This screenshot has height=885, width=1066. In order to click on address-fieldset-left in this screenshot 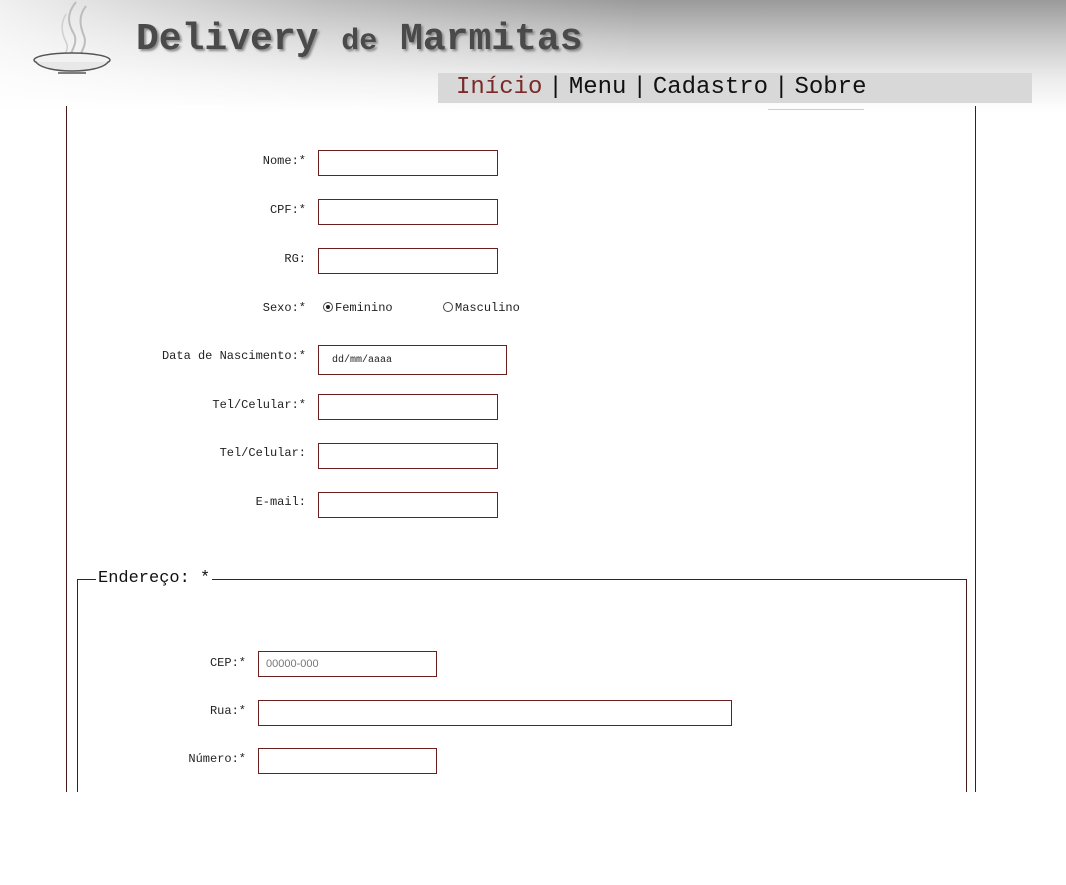, I will do `click(77, 685)`.